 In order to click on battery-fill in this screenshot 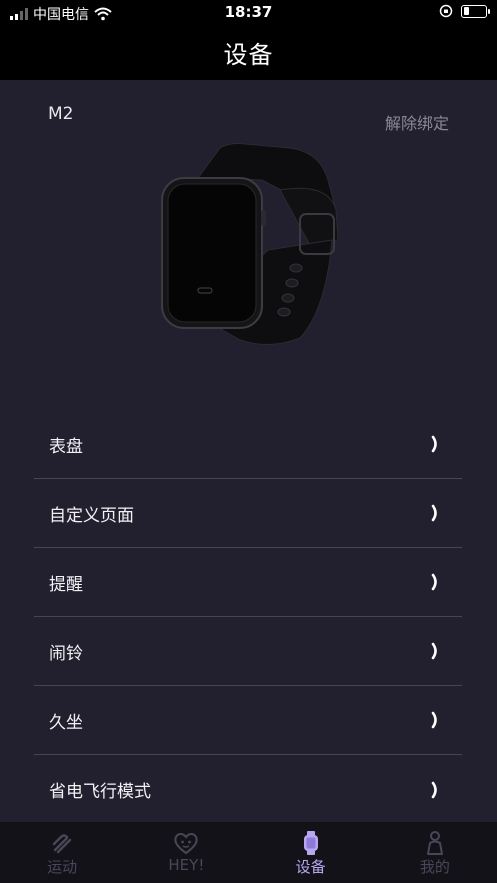, I will do `click(466, 11)`.